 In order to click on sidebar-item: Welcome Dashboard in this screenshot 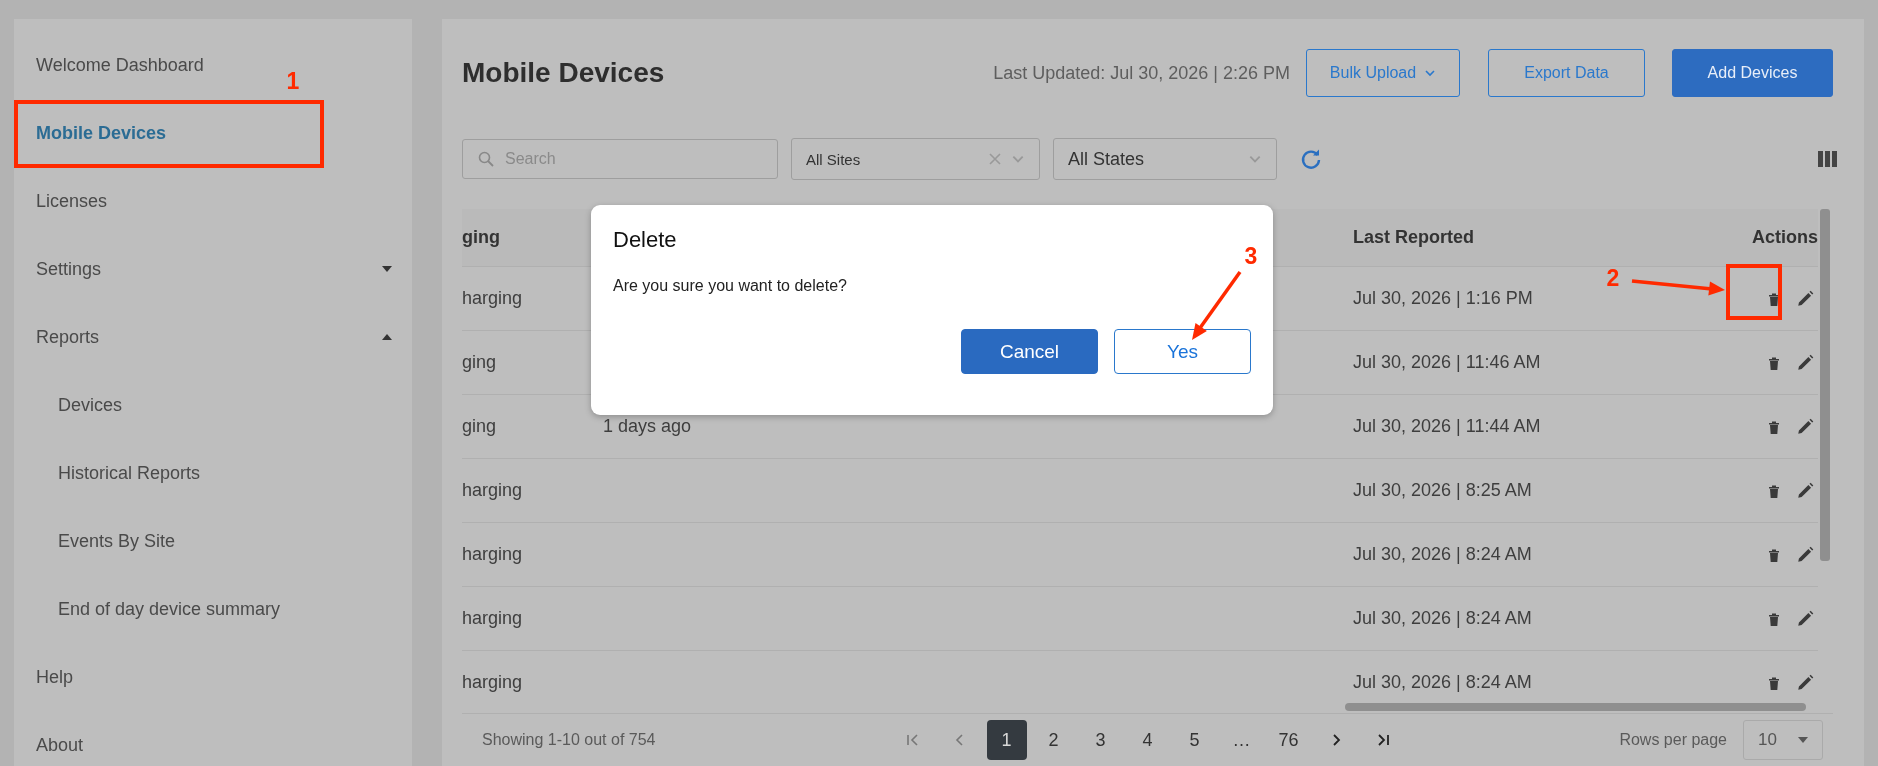, I will do `click(119, 65)`.